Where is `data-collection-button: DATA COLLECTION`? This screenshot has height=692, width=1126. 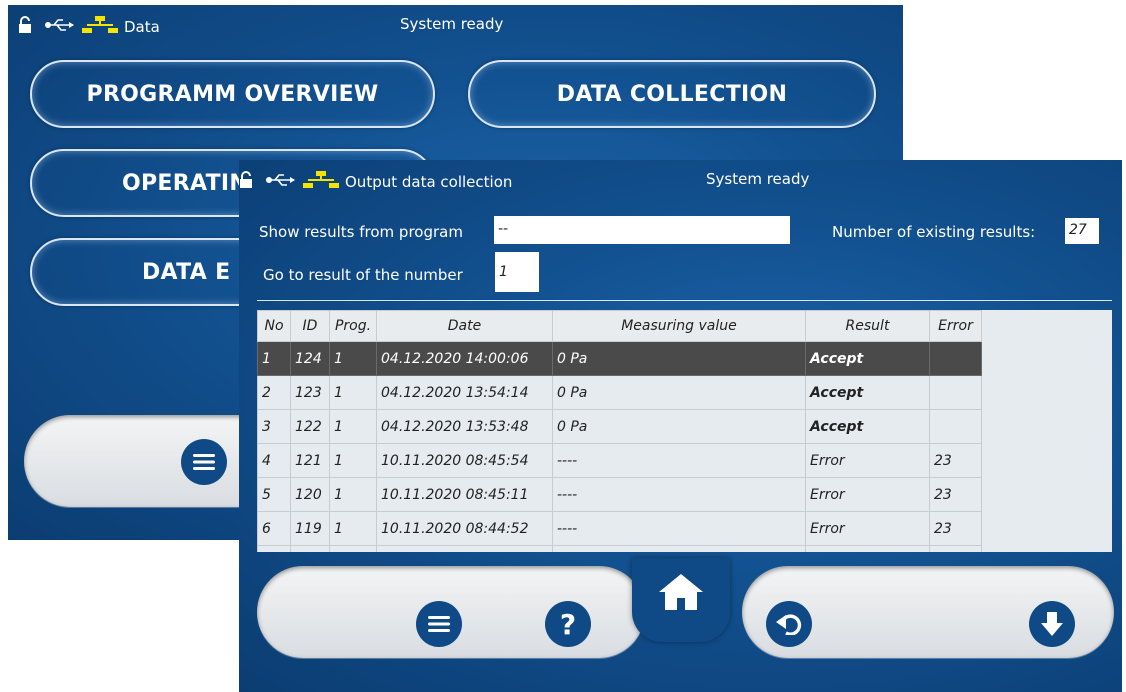
data-collection-button: DATA COLLECTION is located at coordinates (672, 94).